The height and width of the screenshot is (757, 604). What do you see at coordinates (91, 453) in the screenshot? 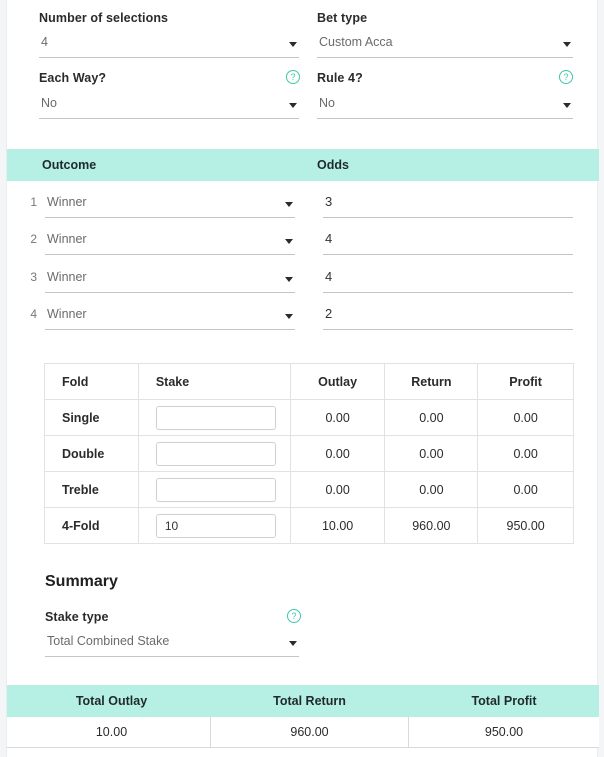
I see `fold-label: Double` at bounding box center [91, 453].